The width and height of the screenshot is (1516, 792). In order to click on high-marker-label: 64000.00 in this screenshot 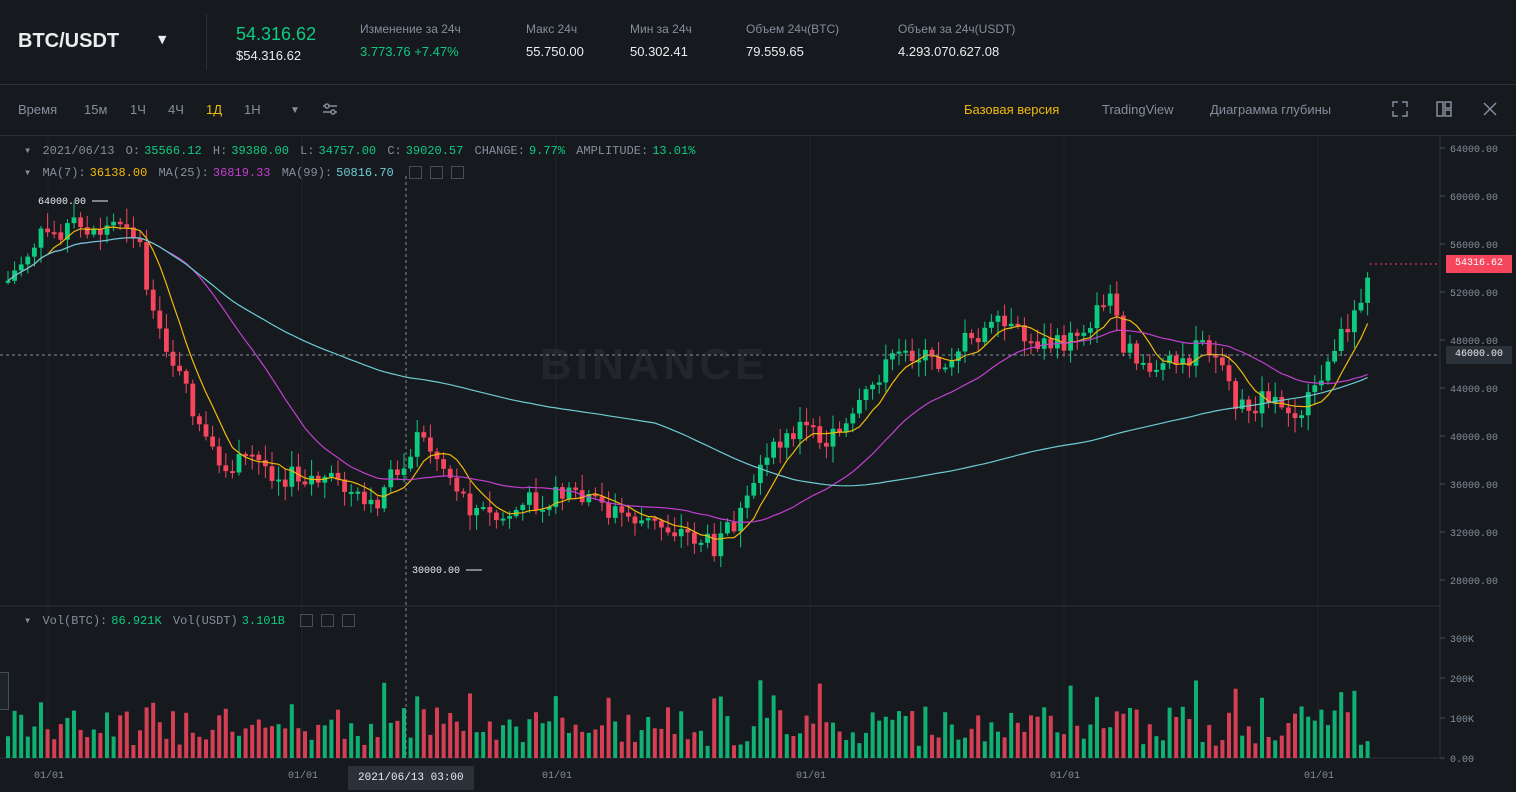, I will do `click(62, 202)`.